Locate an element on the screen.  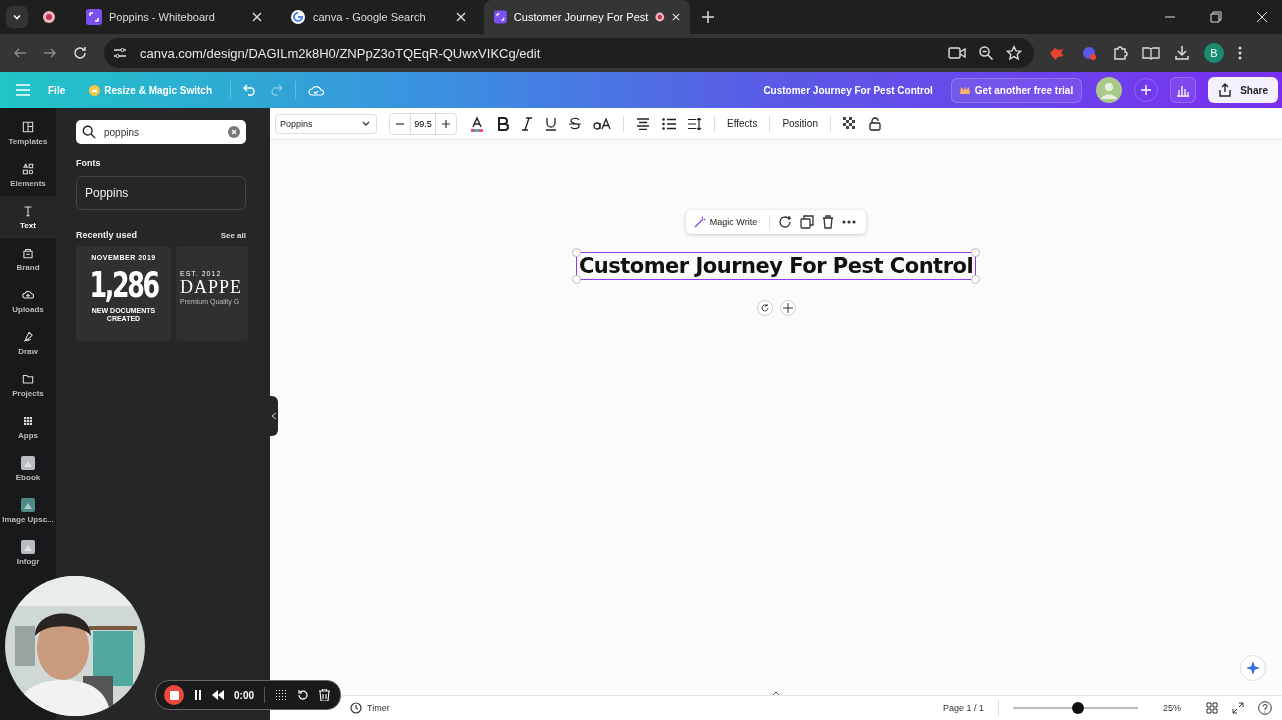
sidebar-item: Draw is located at coordinates (28, 343).